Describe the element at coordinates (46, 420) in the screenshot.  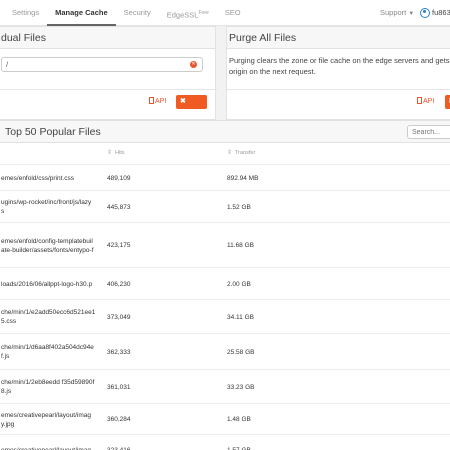
I see `cell-path: emes/creativepearl/layout/imag y.jpg` at that location.